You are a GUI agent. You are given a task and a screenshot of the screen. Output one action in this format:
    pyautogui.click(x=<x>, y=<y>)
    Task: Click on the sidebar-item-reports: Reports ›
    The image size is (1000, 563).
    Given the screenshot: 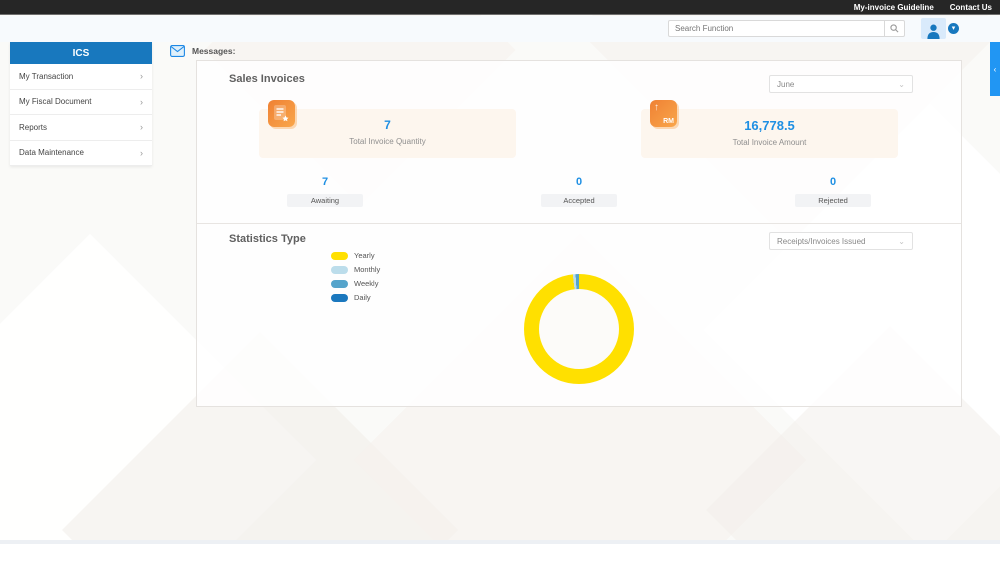 What is the action you would take?
    pyautogui.click(x=81, y=128)
    